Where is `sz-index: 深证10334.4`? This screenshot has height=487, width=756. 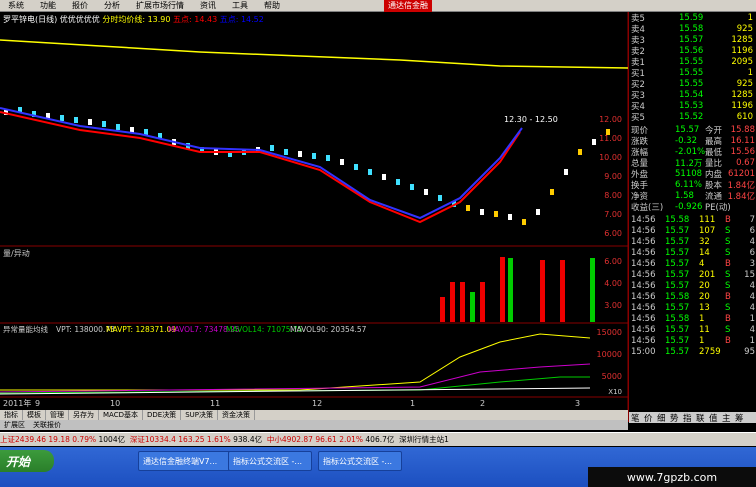 sz-index: 深证10334.4 is located at coordinates (152, 439).